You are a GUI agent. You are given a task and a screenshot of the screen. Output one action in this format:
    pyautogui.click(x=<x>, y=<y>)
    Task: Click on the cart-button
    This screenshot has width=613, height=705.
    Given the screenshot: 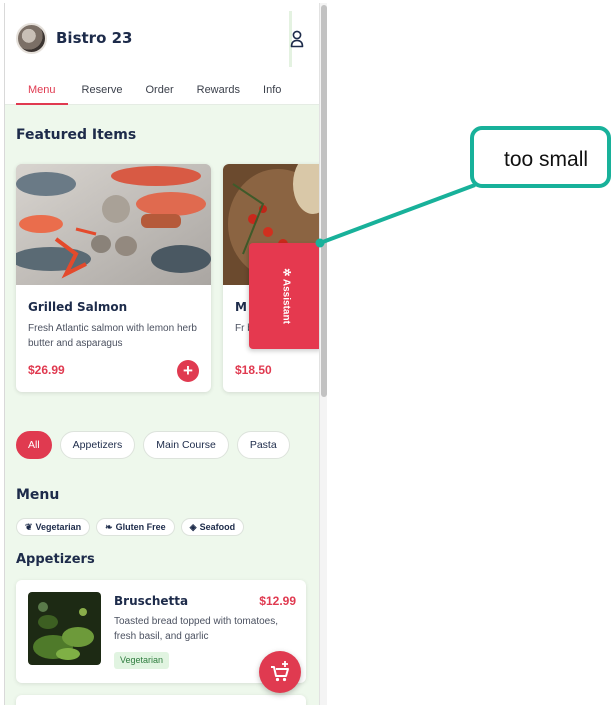 What is the action you would take?
    pyautogui.click(x=280, y=672)
    